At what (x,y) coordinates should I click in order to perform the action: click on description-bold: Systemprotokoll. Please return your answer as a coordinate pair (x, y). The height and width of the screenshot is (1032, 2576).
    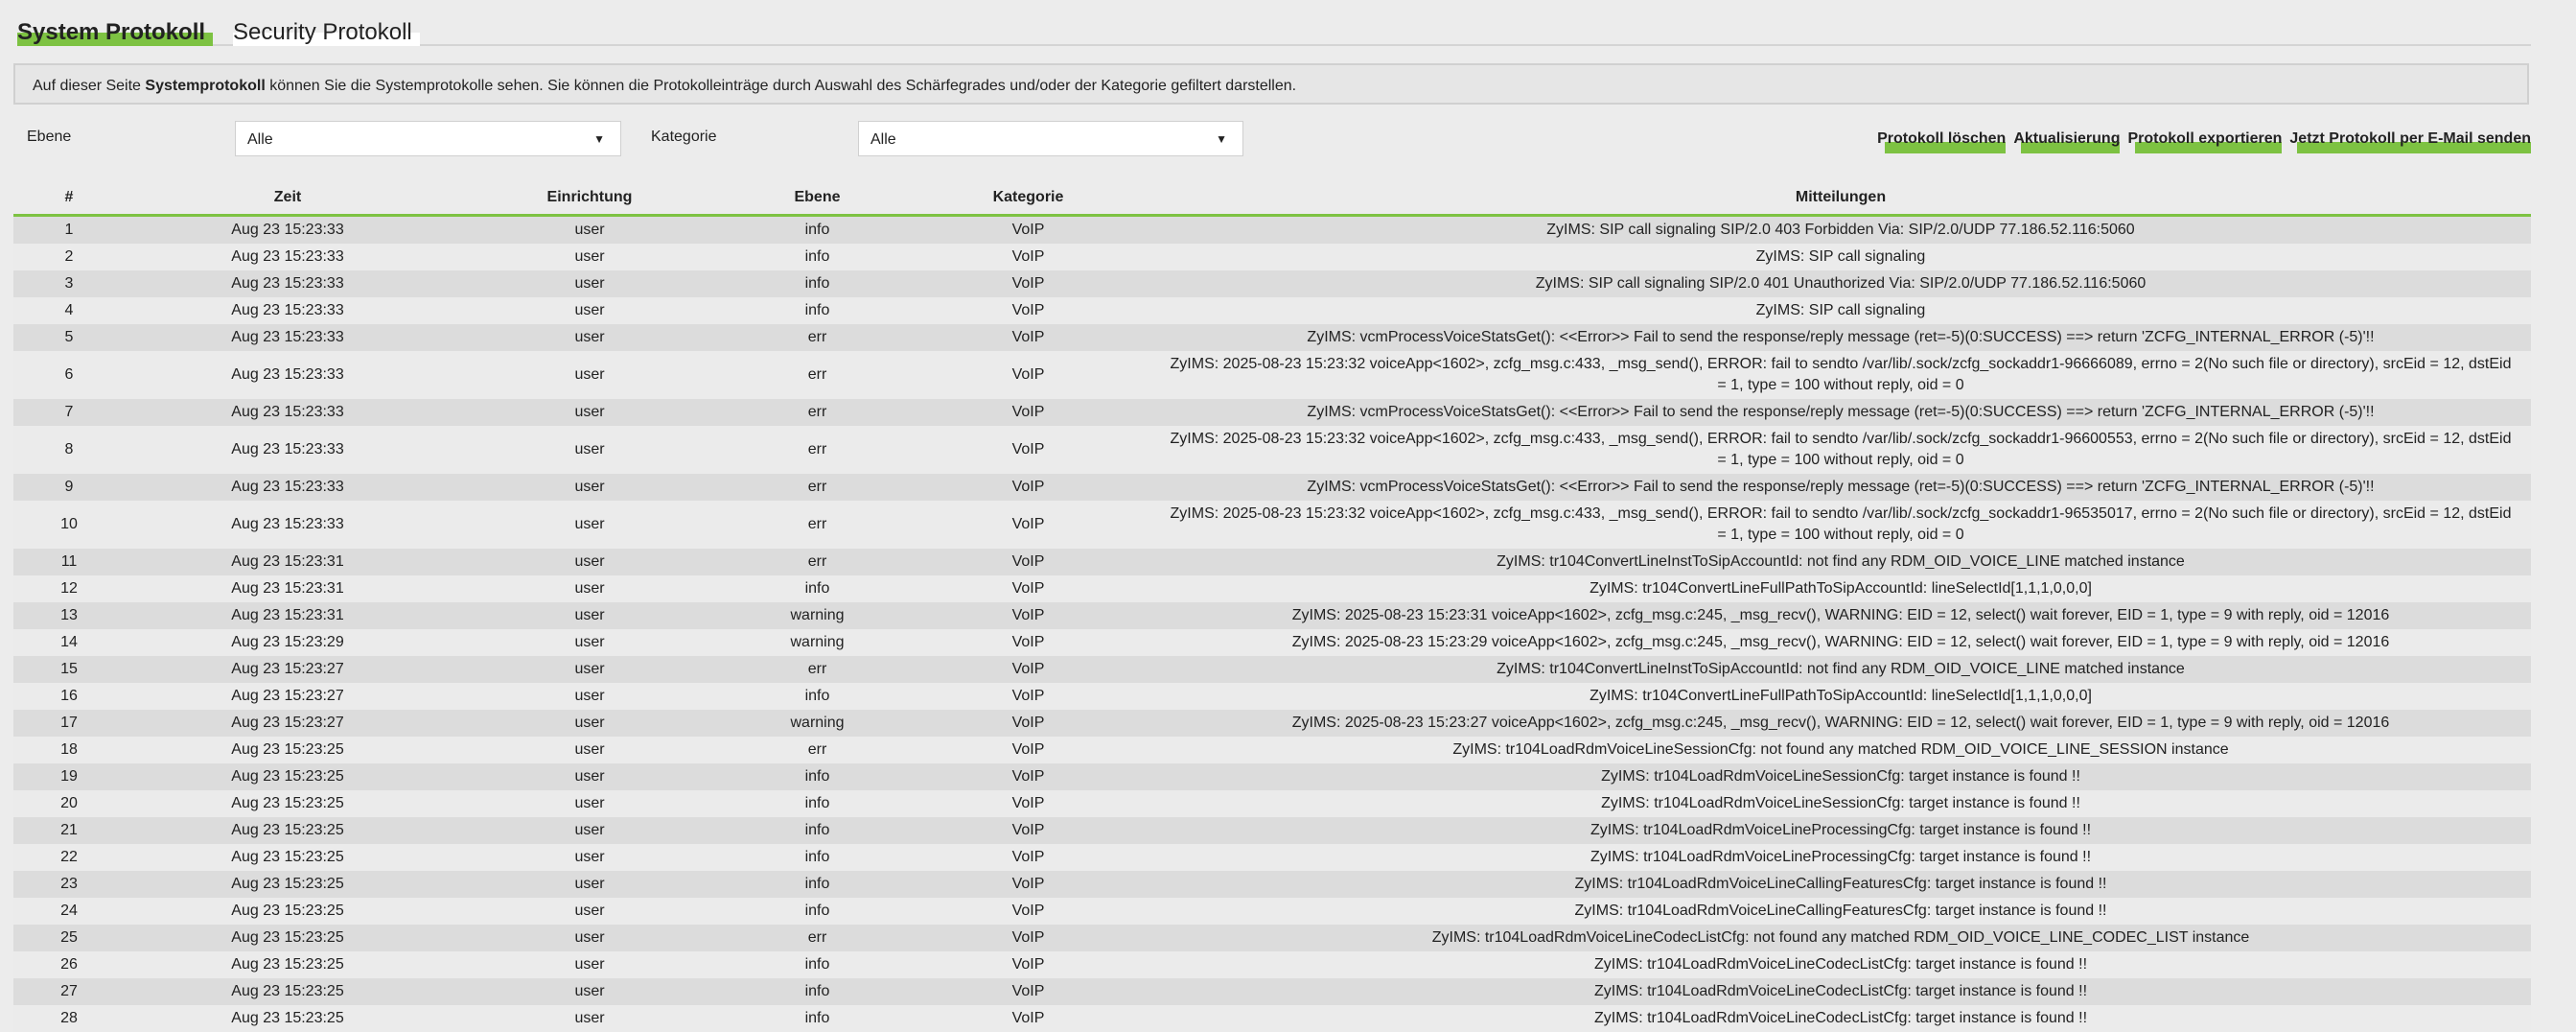
    Looking at the image, I should click on (206, 86).